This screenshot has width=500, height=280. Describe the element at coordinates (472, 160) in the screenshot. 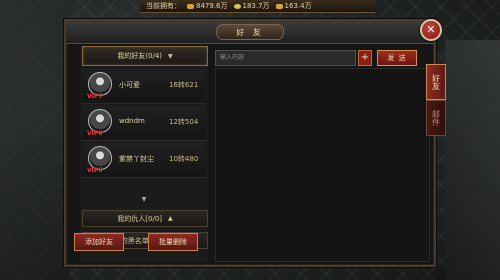

I see `world-wall-right` at that location.